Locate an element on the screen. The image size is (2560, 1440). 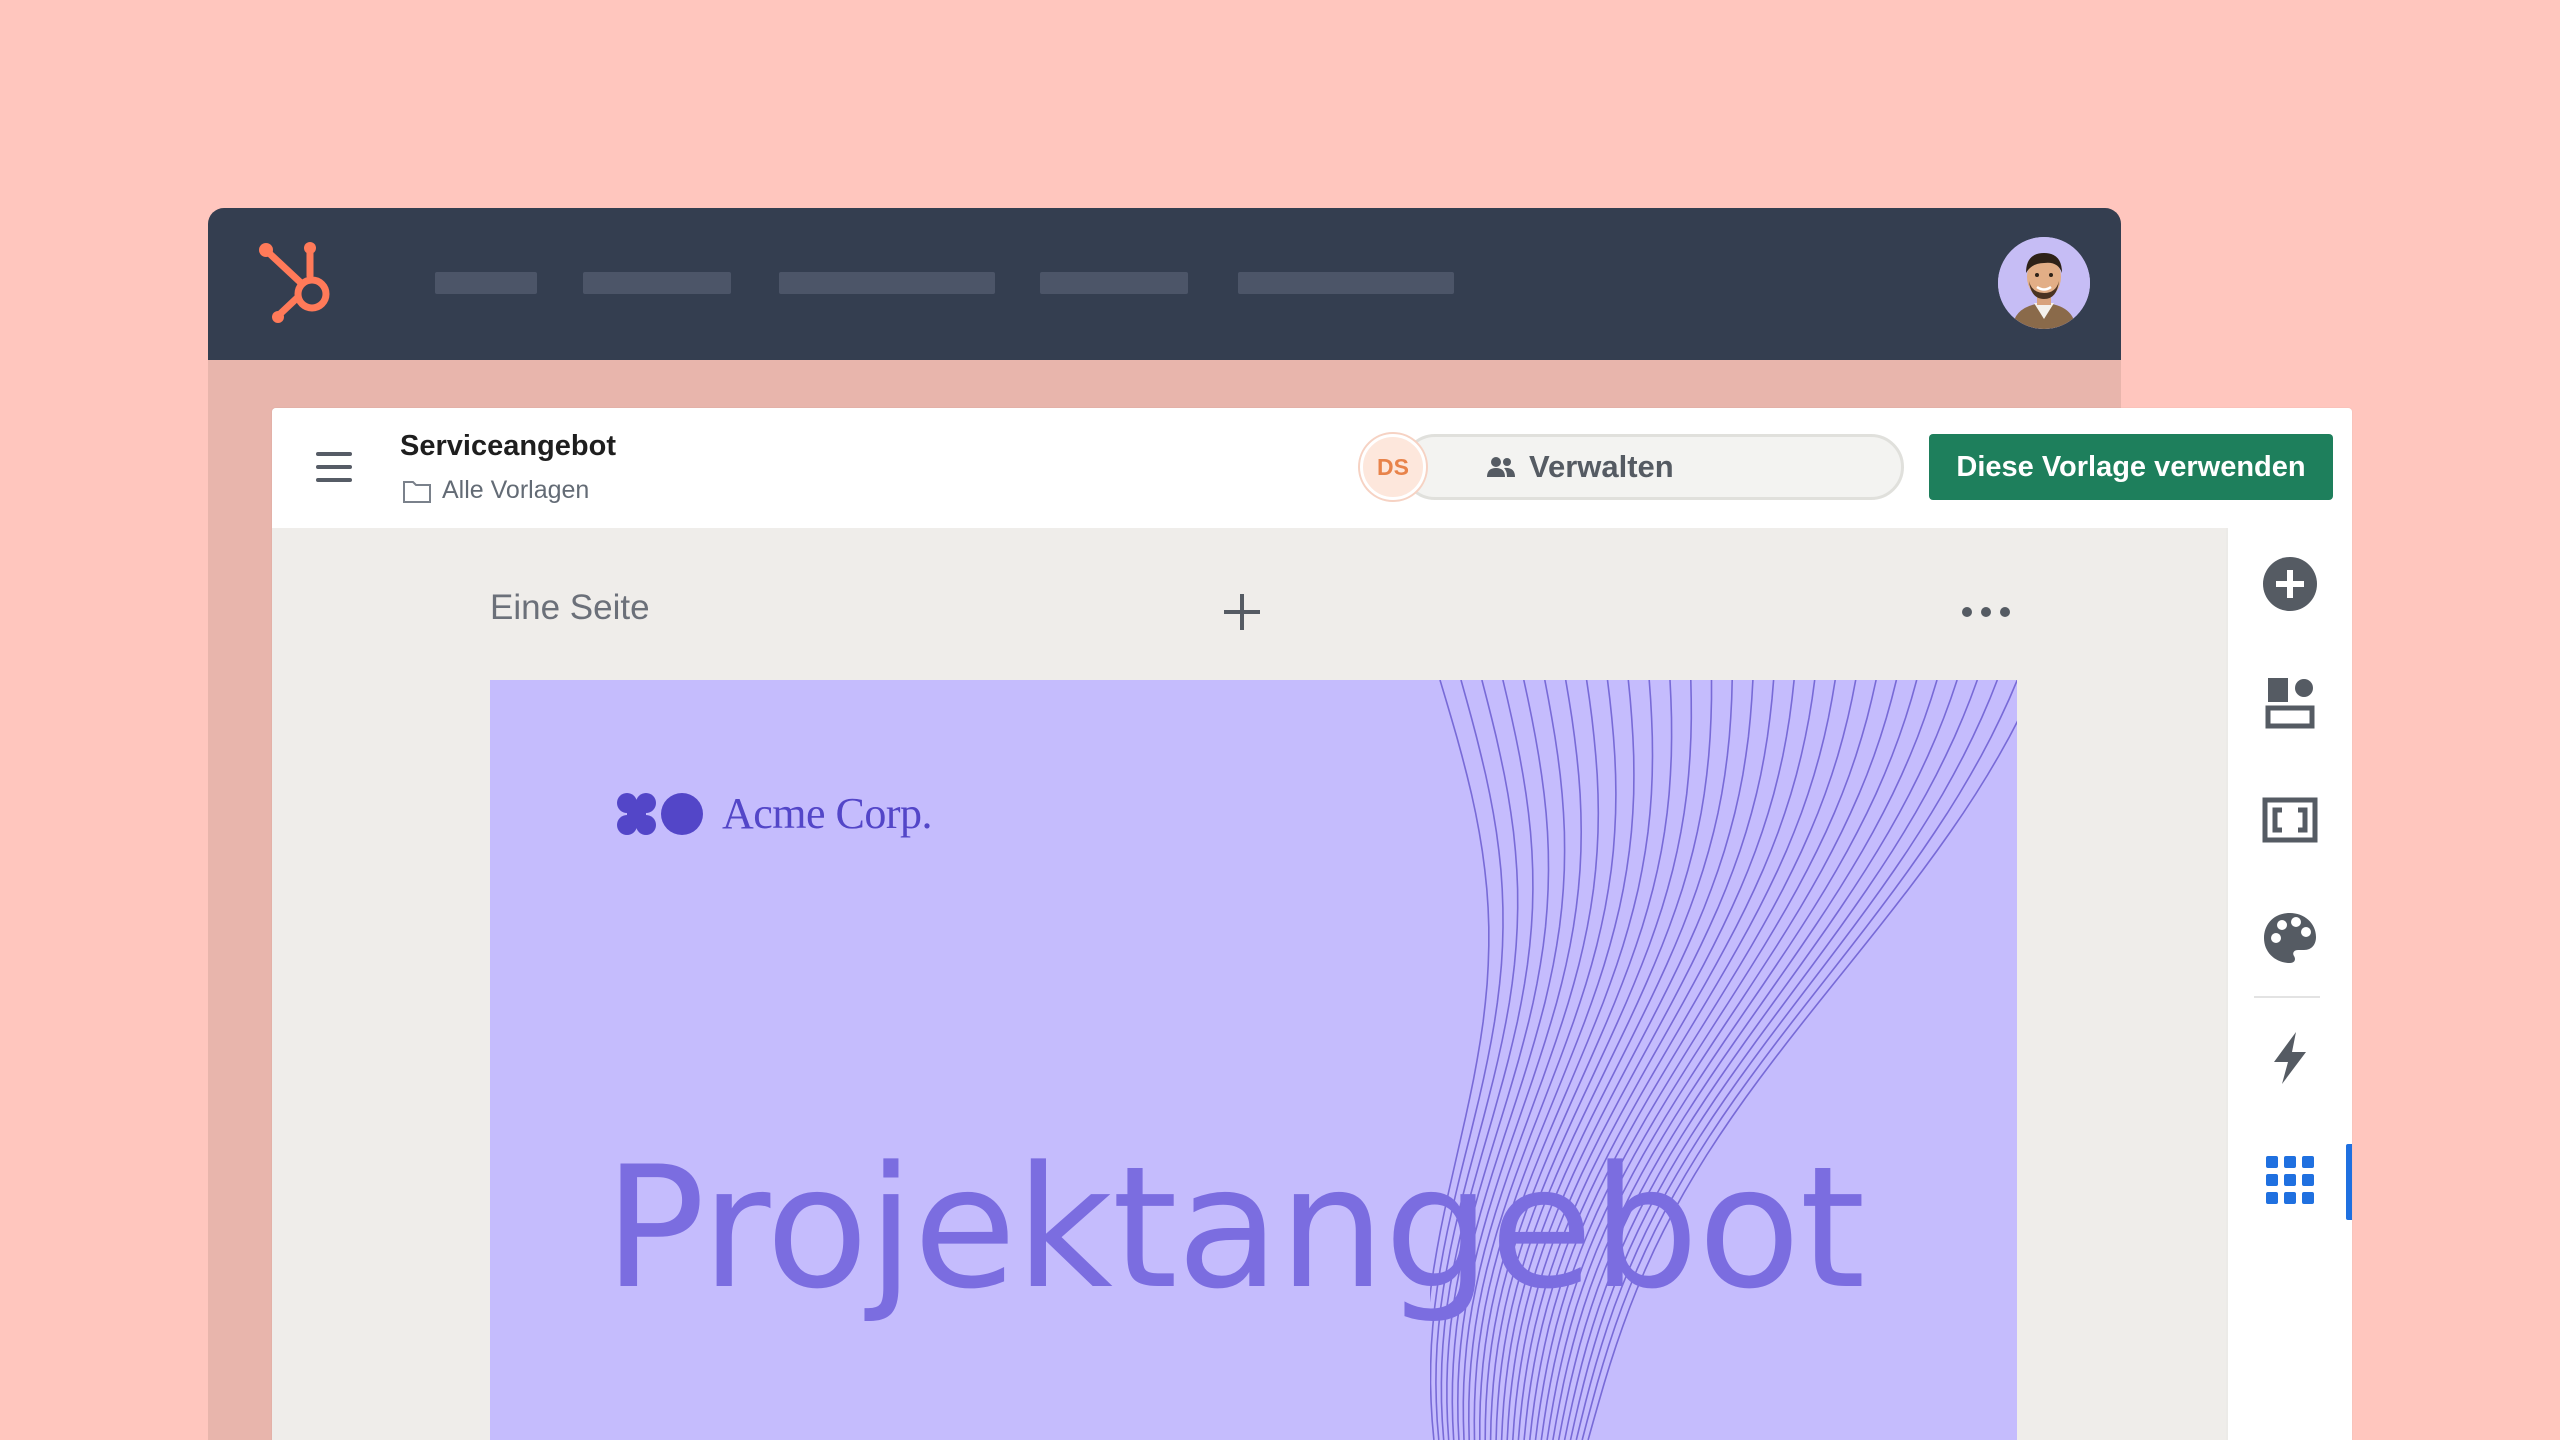
collaborator-avatar: DS is located at coordinates (1393, 467).